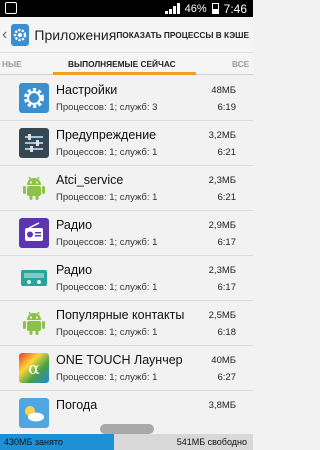 Image resolution: width=320 pixels, height=450 pixels. I want to click on app-memory: 48МБ, so click(223, 90).